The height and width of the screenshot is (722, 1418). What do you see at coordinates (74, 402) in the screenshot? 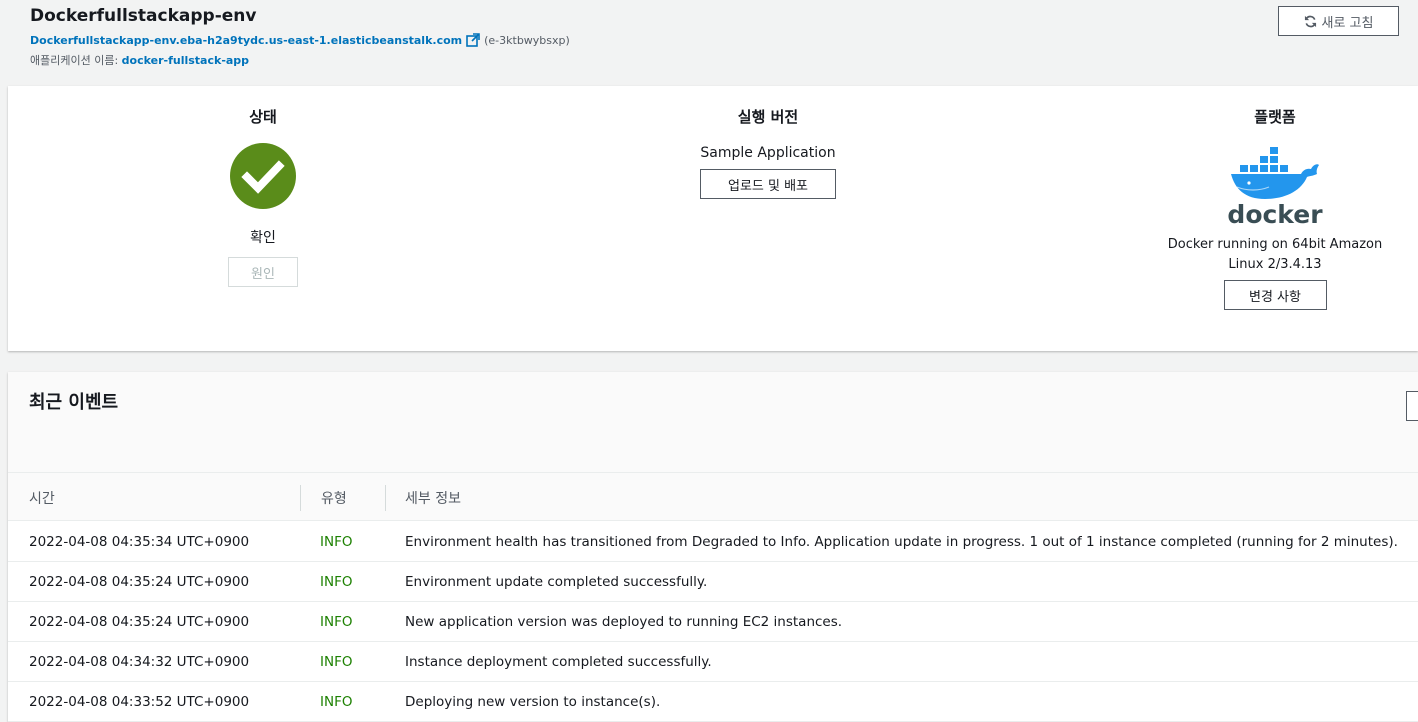
I see `recent-events-title: 최근 이벤트` at bounding box center [74, 402].